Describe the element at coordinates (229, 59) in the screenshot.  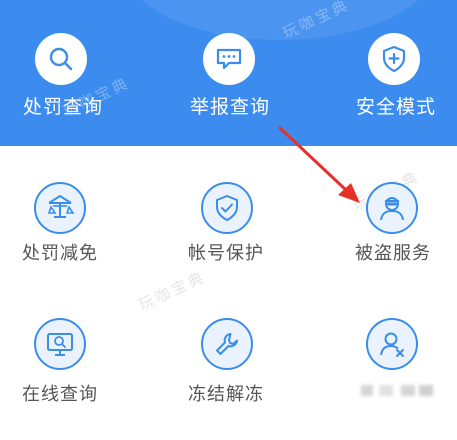
I see `chat-bubble-icon` at that location.